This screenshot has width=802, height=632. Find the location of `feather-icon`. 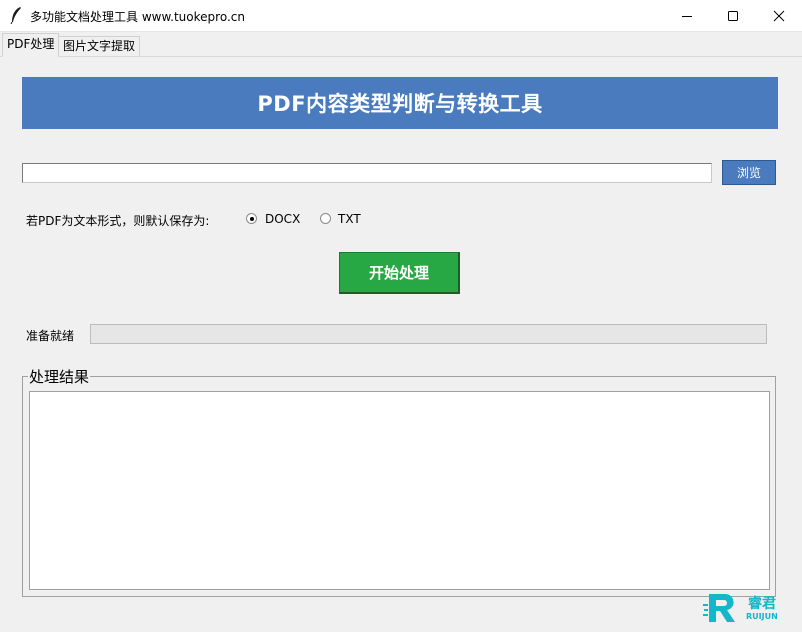

feather-icon is located at coordinates (15, 15).